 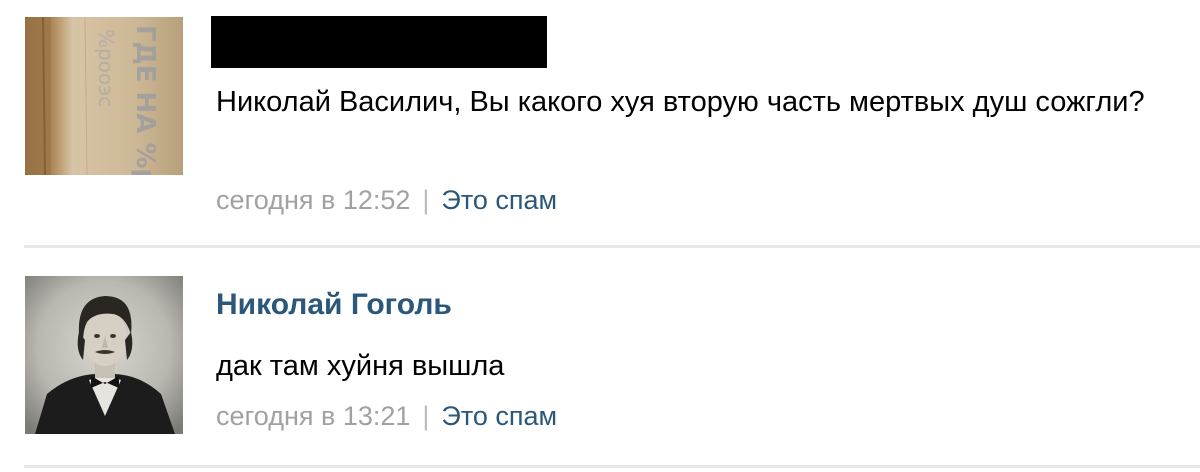 I want to click on comment-text: дак там хуйня вышла, so click(x=360, y=366).